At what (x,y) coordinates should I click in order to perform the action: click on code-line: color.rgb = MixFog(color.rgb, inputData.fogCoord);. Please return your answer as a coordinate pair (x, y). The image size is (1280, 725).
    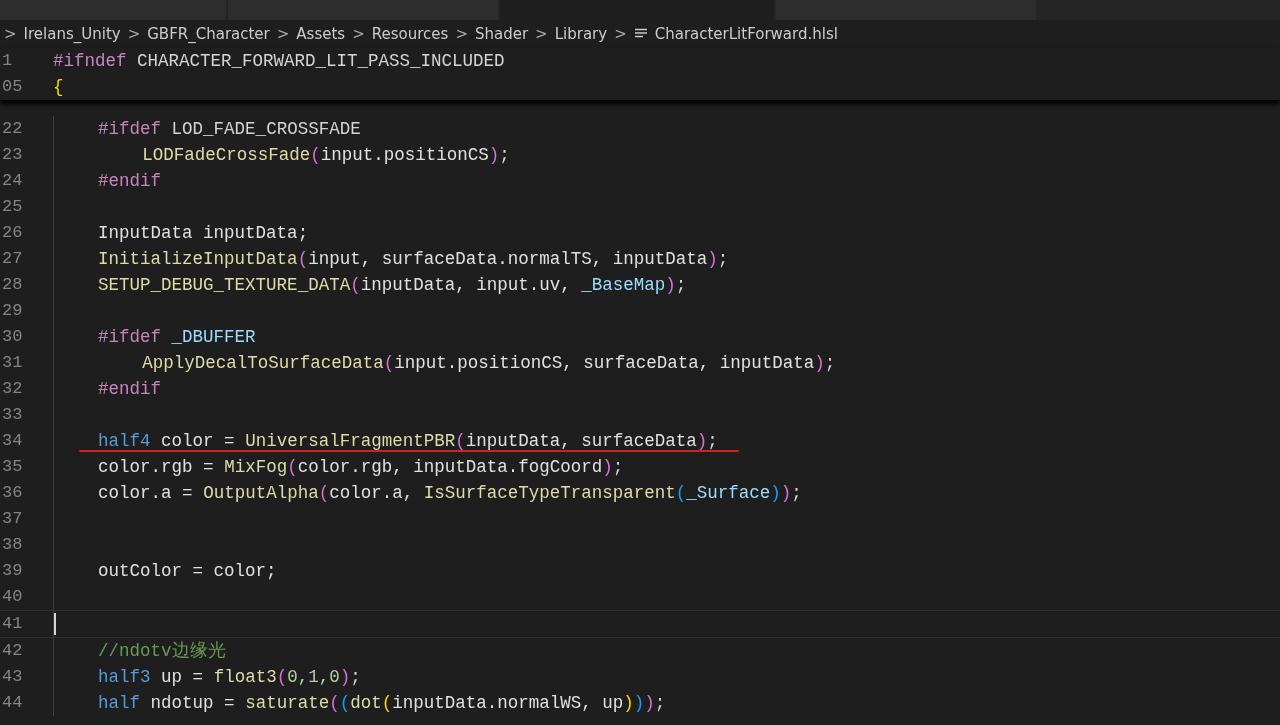
    Looking at the image, I should click on (361, 467).